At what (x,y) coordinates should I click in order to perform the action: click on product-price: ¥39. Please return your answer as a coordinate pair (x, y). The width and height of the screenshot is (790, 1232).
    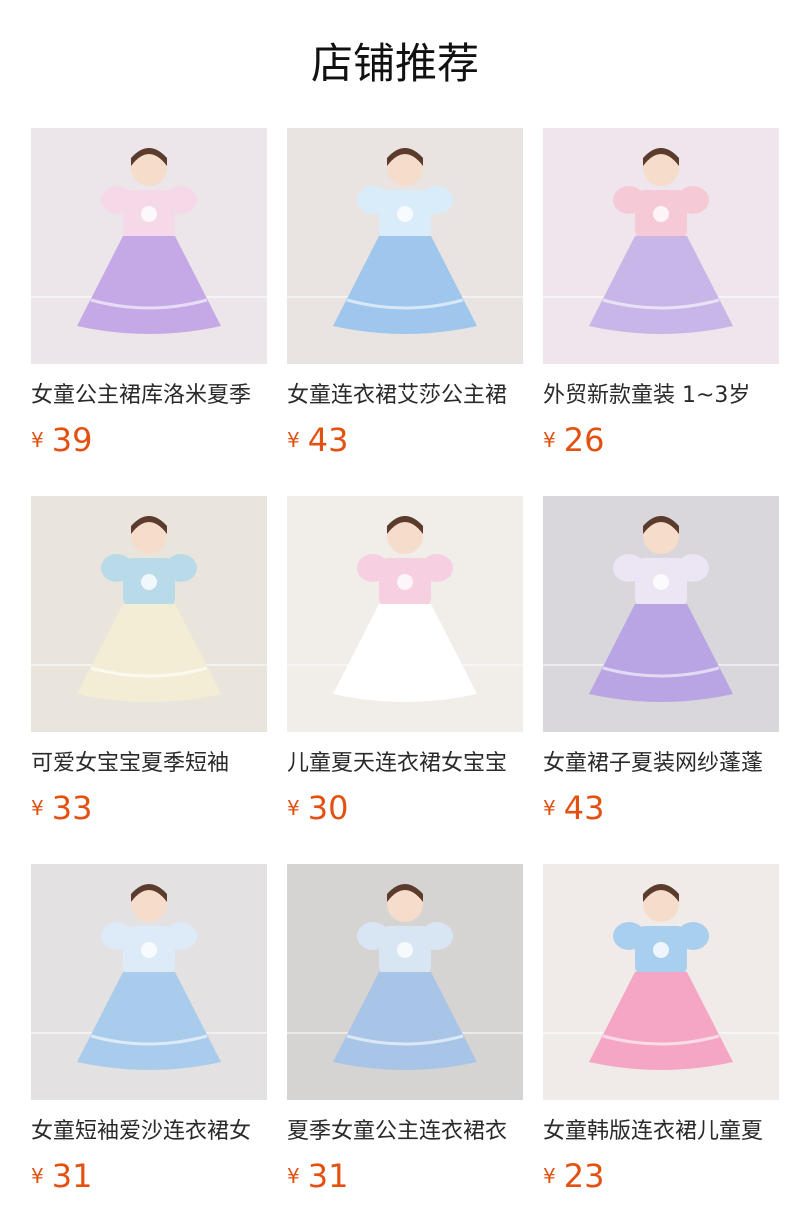
    Looking at the image, I should click on (61, 440).